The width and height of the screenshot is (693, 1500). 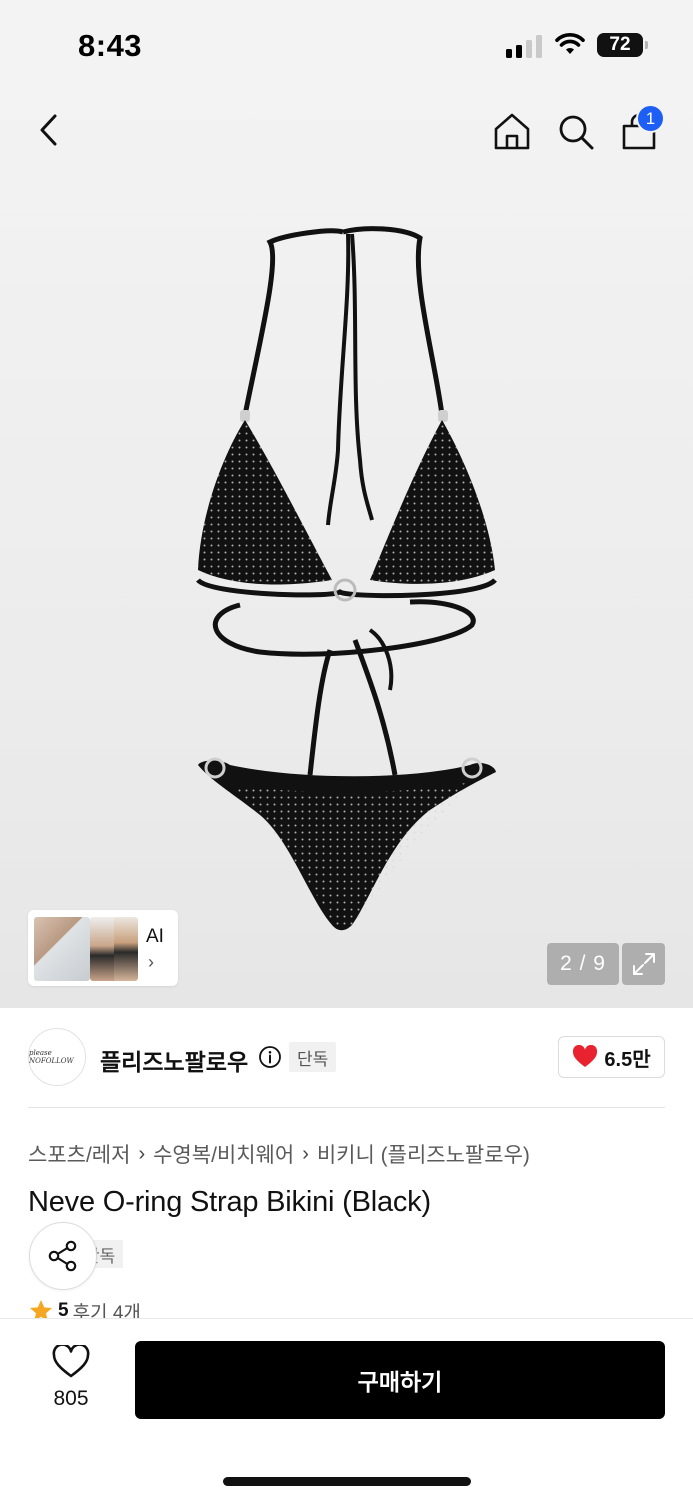 I want to click on bottom-action-bar: 805 구매하기, so click(x=346, y=1409).